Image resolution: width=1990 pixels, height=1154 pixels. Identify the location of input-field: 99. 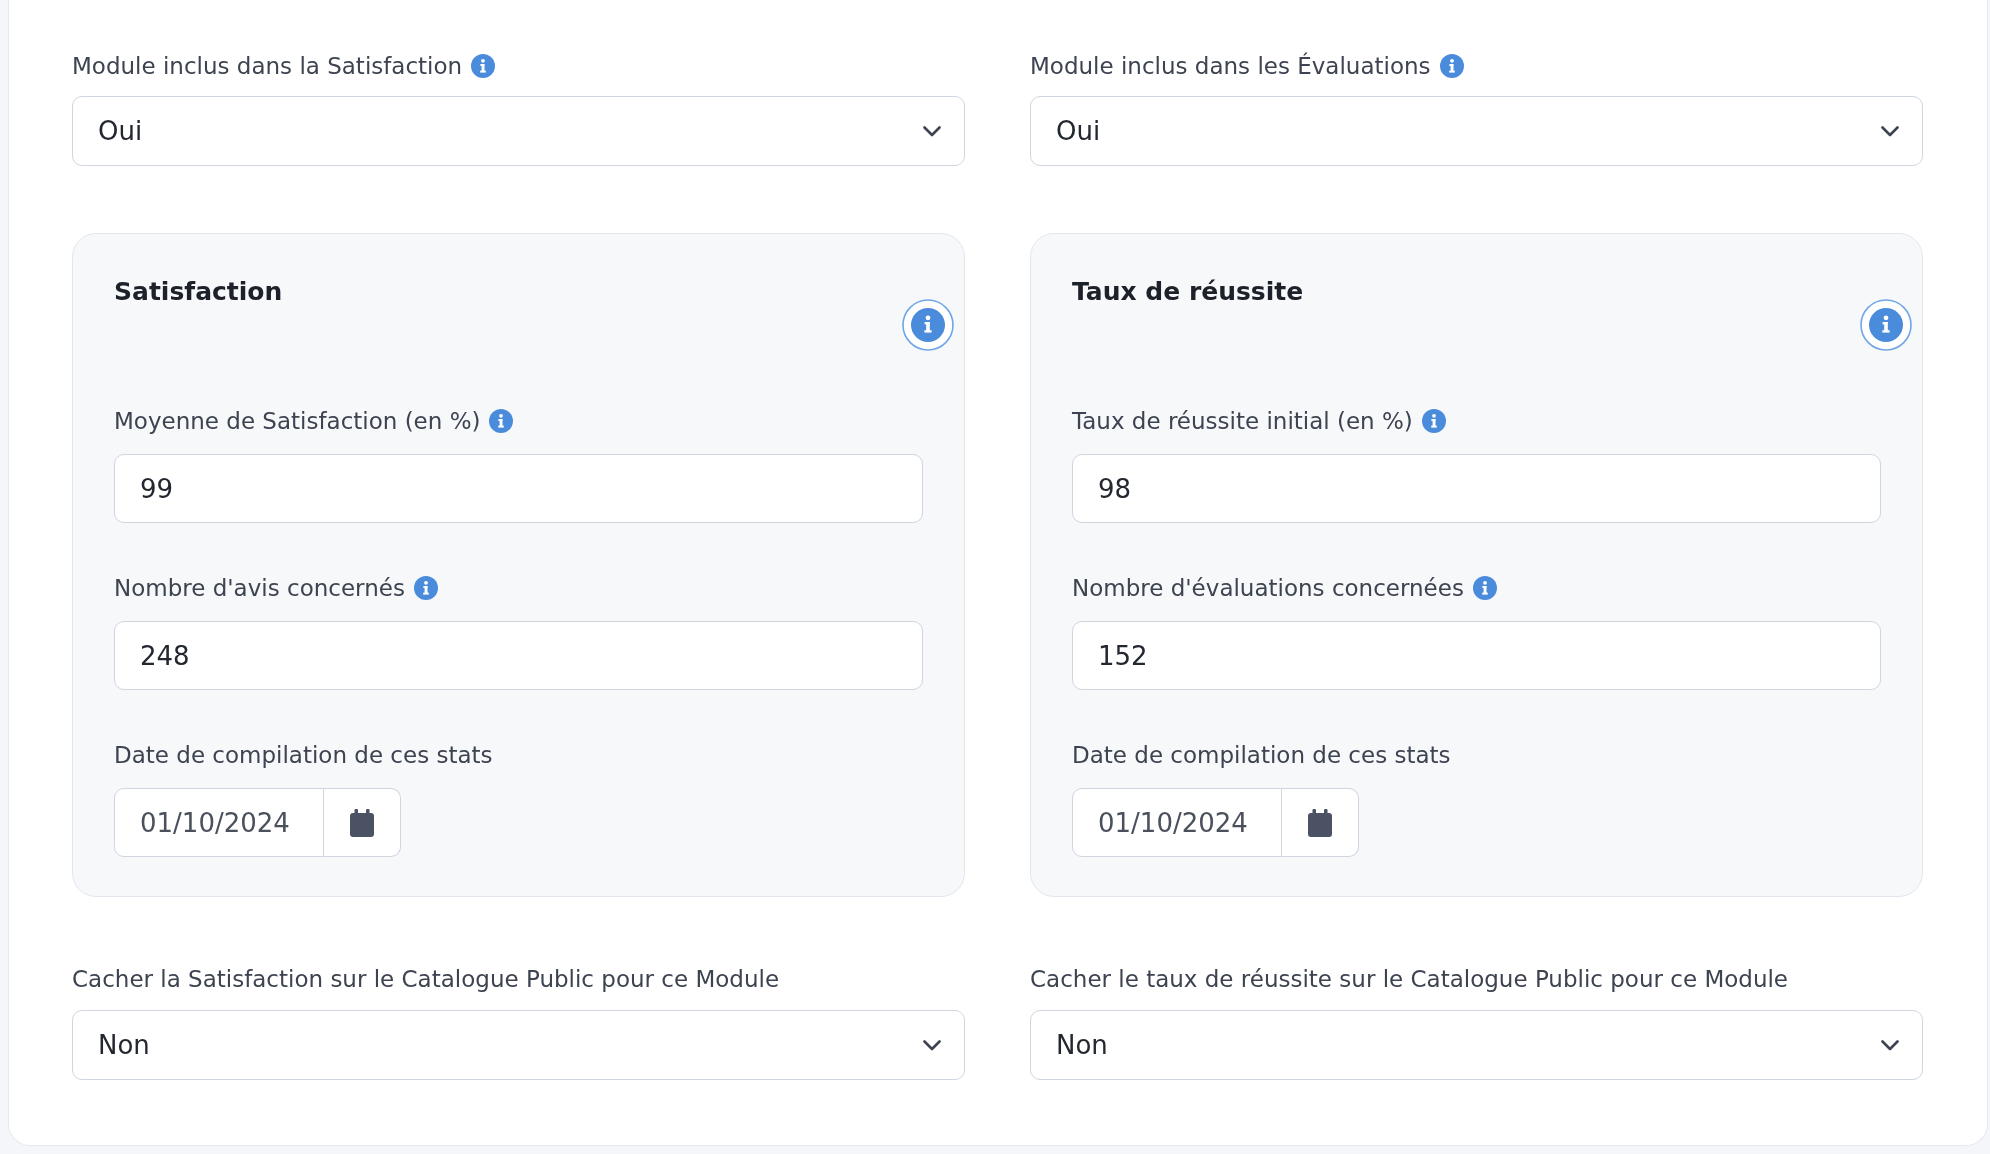
(518, 488).